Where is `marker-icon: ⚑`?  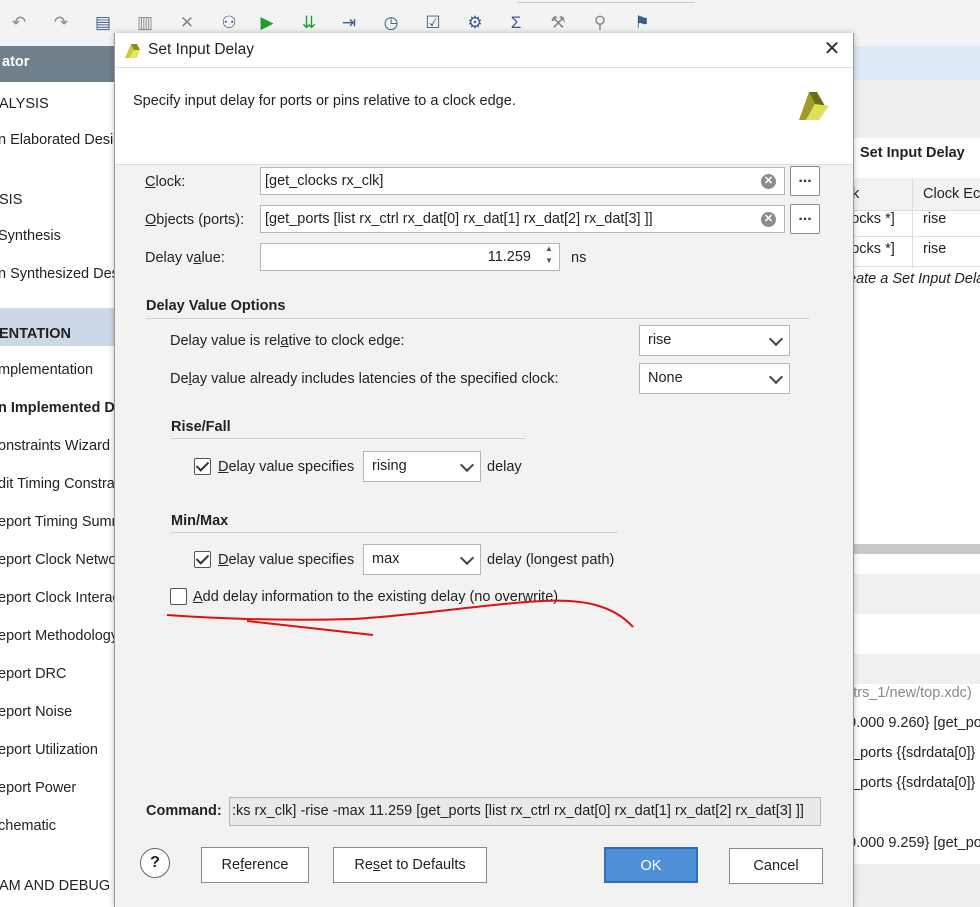 marker-icon: ⚑ is located at coordinates (642, 23).